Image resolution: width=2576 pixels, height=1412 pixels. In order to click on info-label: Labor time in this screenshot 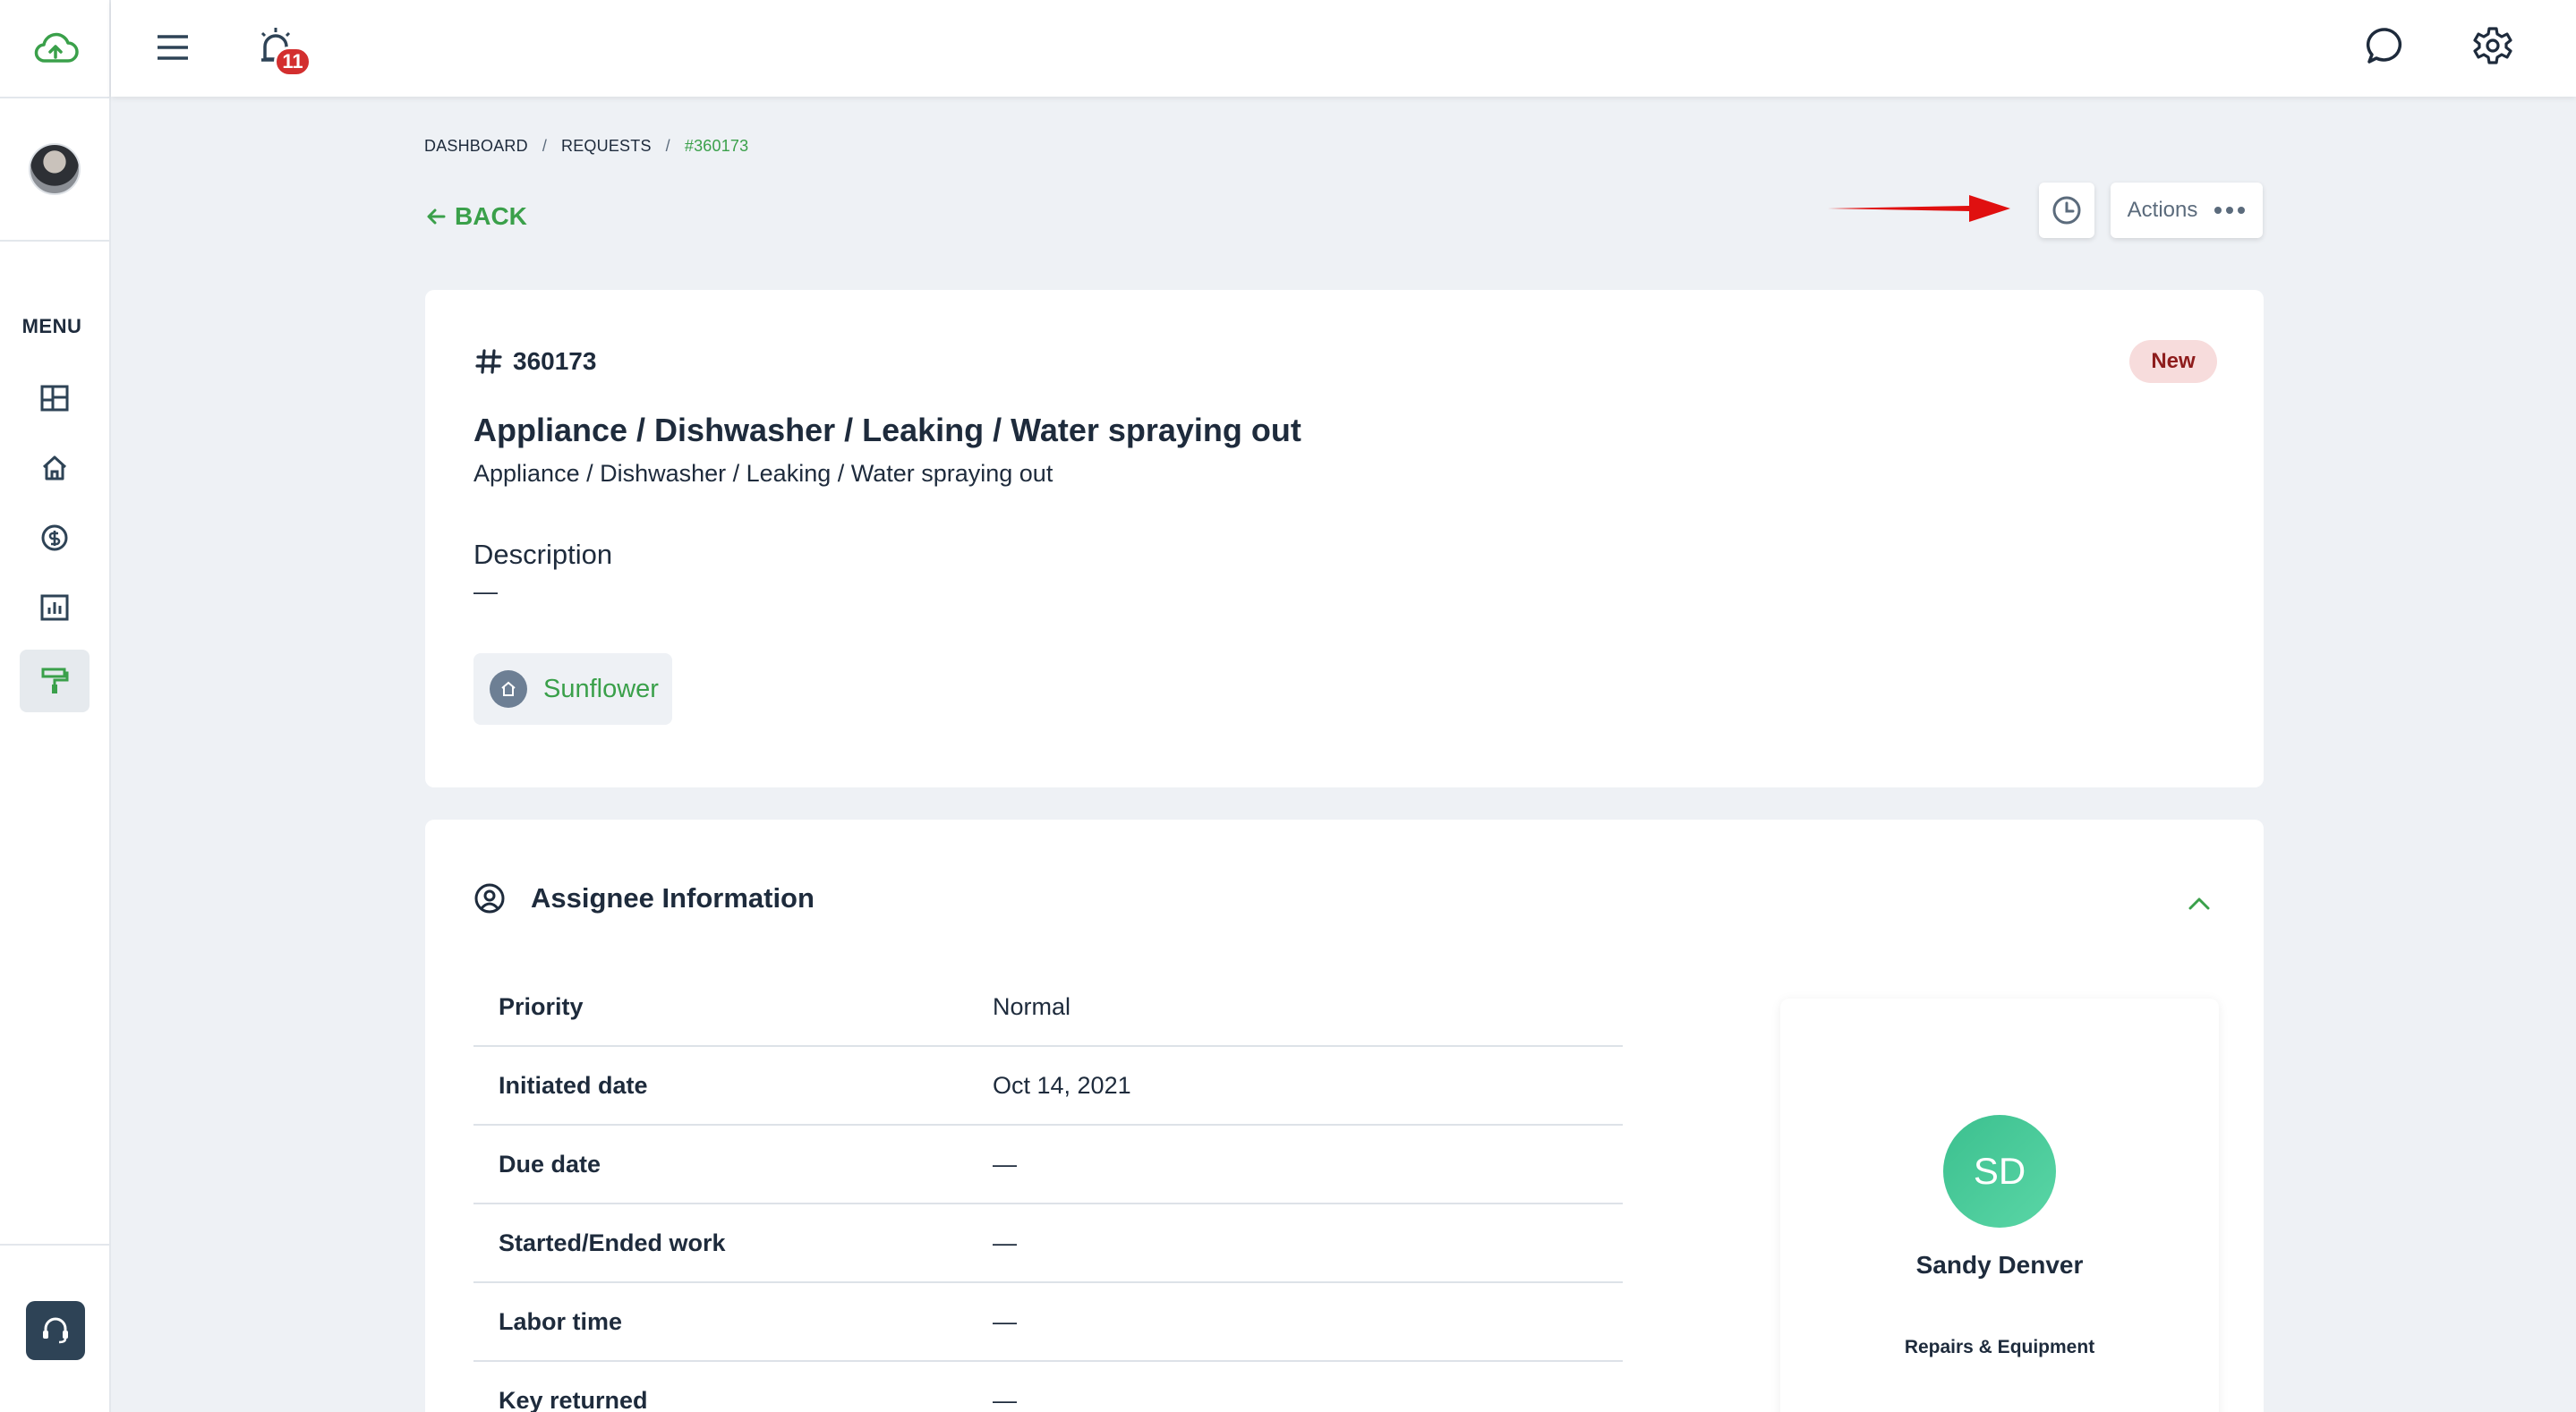, I will do `click(561, 1321)`.